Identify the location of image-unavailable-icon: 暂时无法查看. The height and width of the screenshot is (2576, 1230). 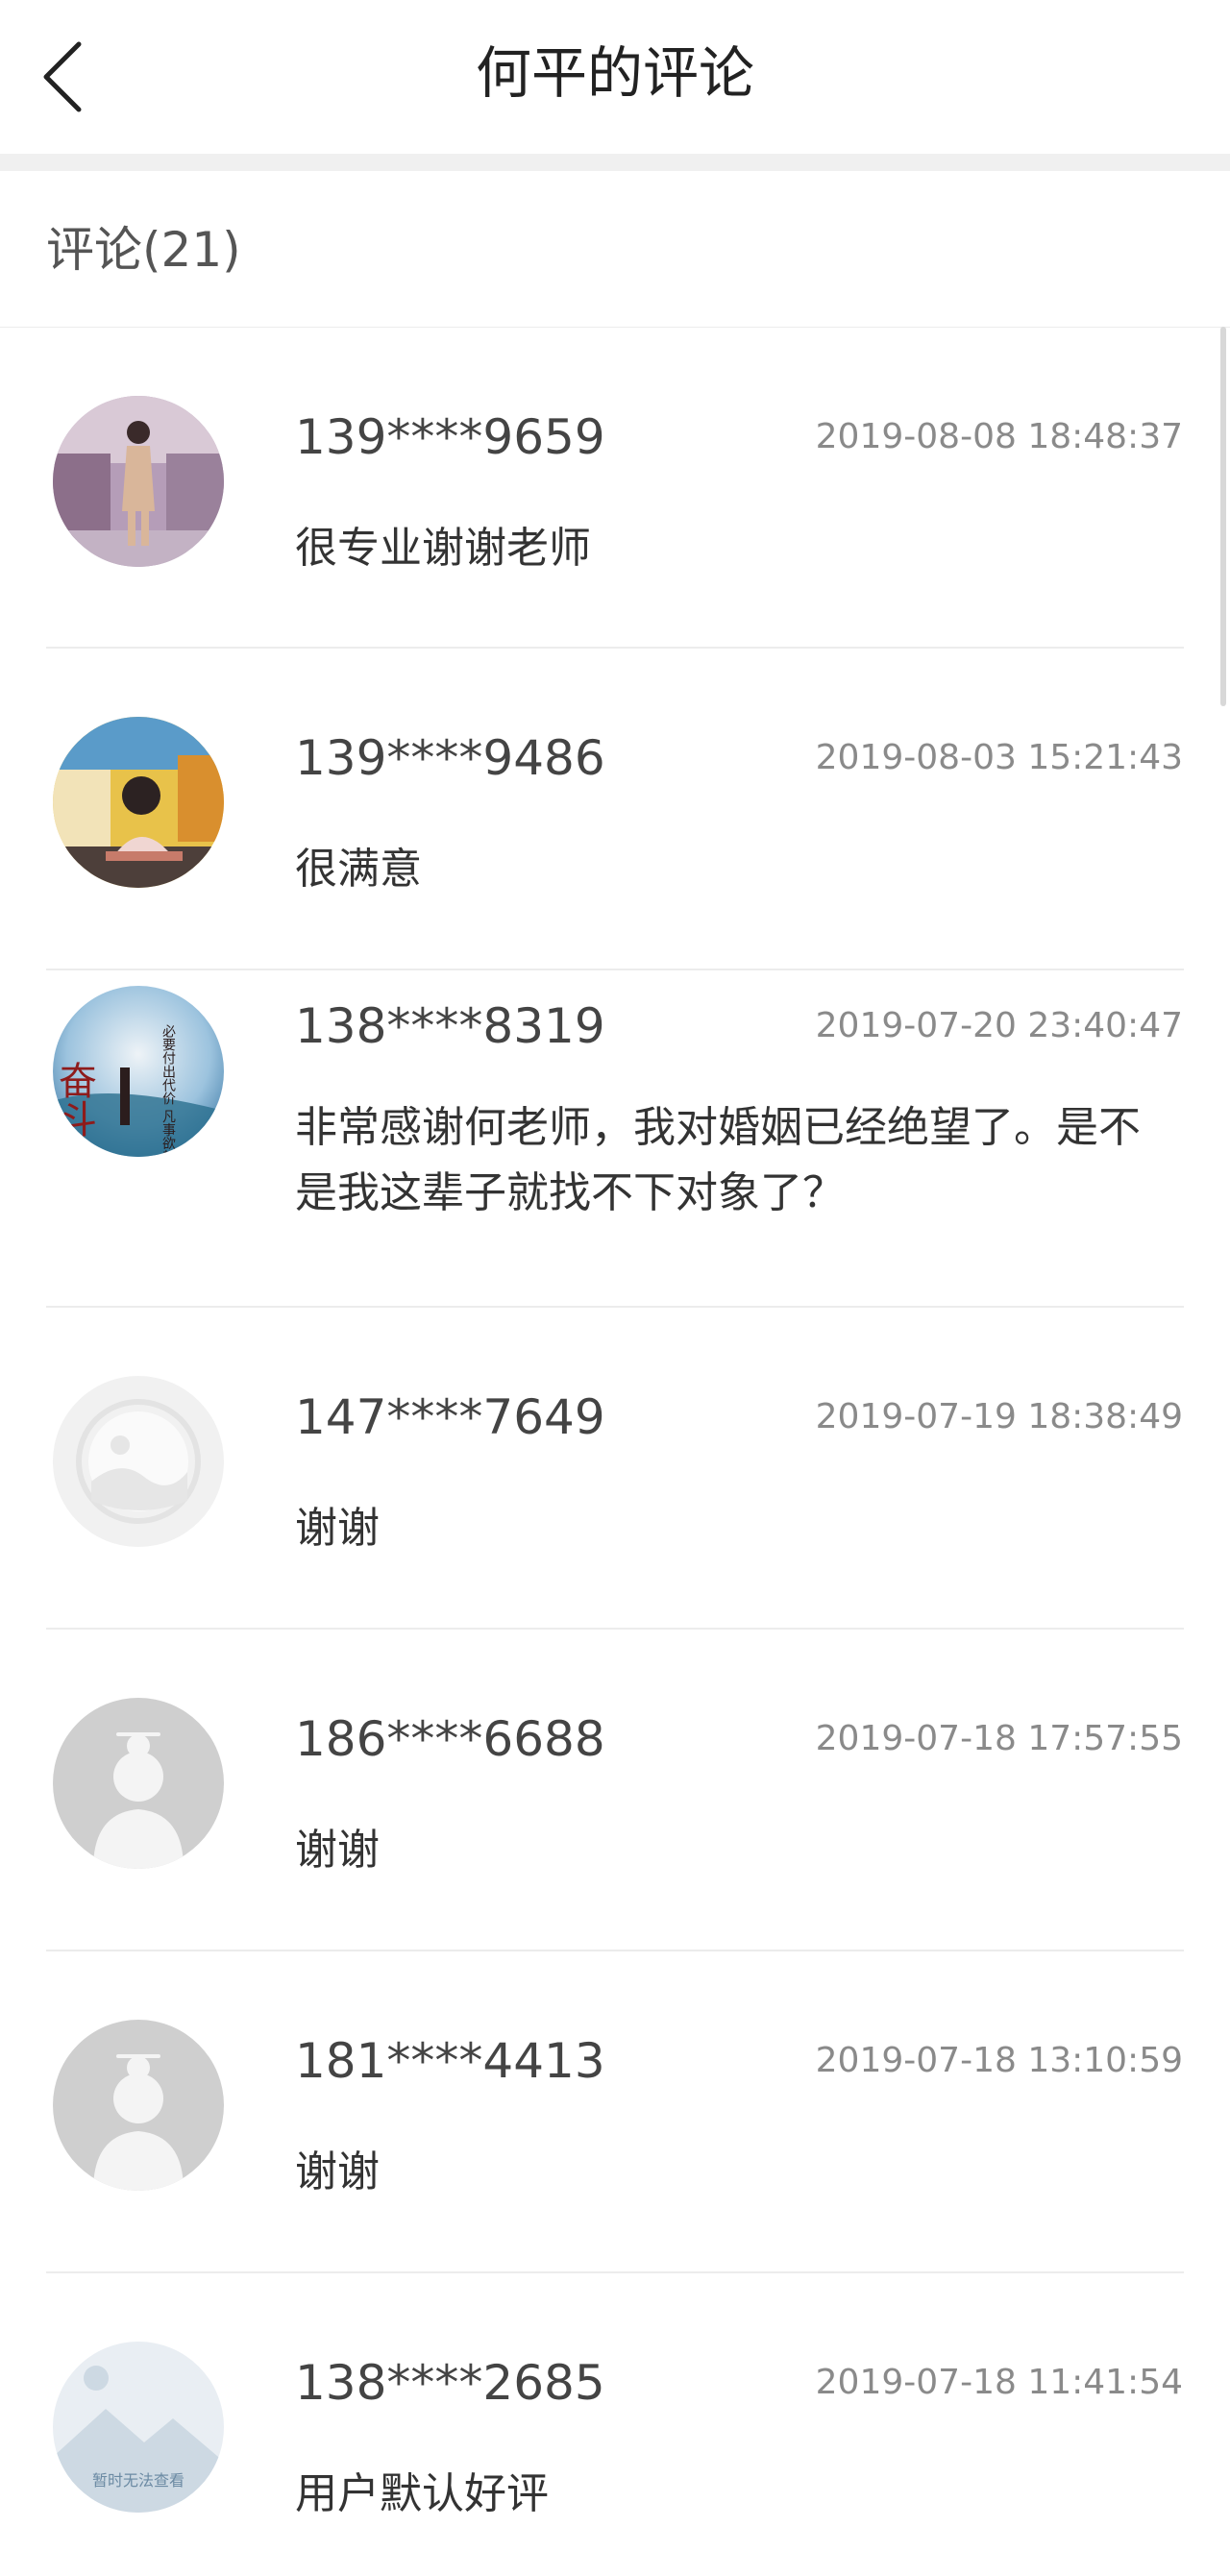
(139, 2427).